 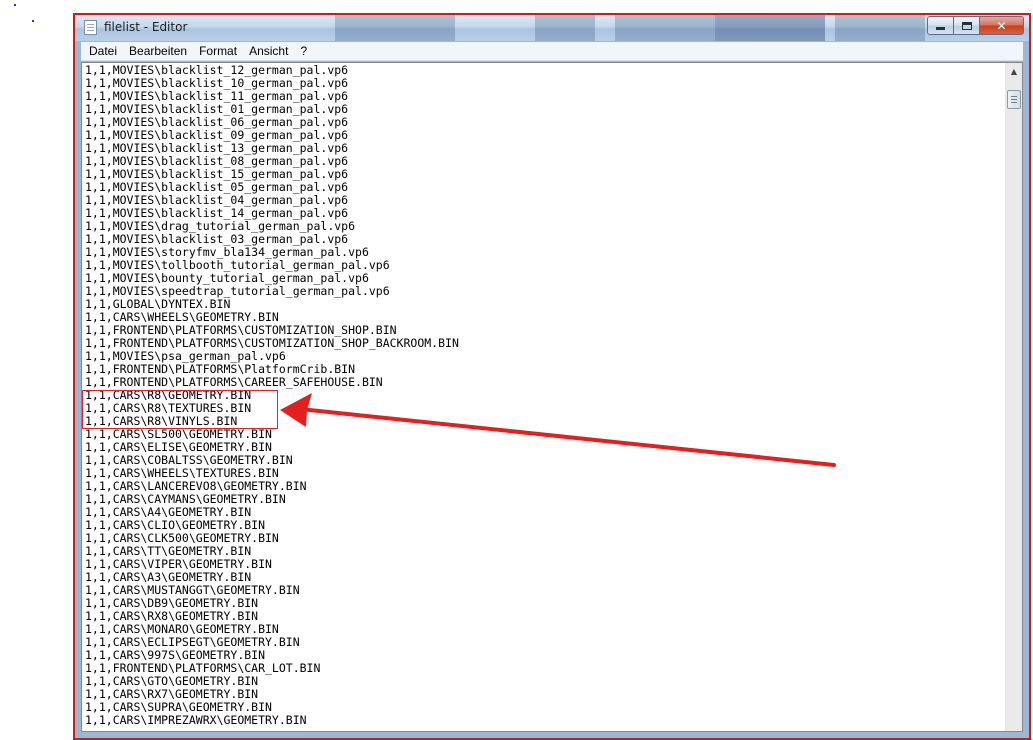 I want to click on maximize-icon, so click(x=966, y=25).